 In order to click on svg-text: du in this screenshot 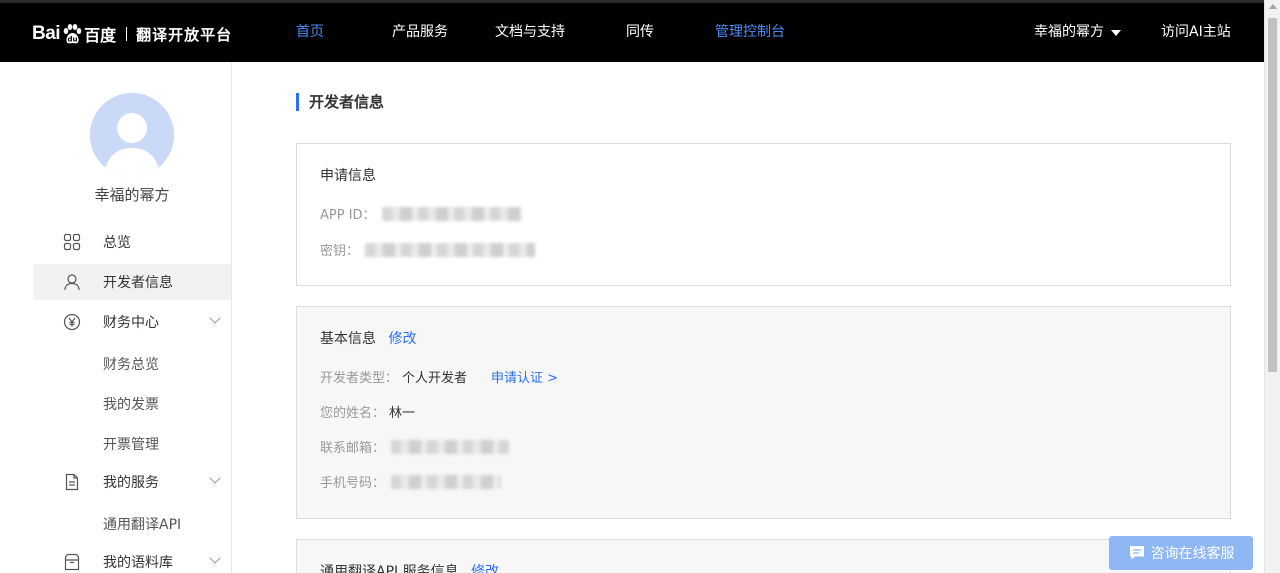, I will do `click(73, 40)`.